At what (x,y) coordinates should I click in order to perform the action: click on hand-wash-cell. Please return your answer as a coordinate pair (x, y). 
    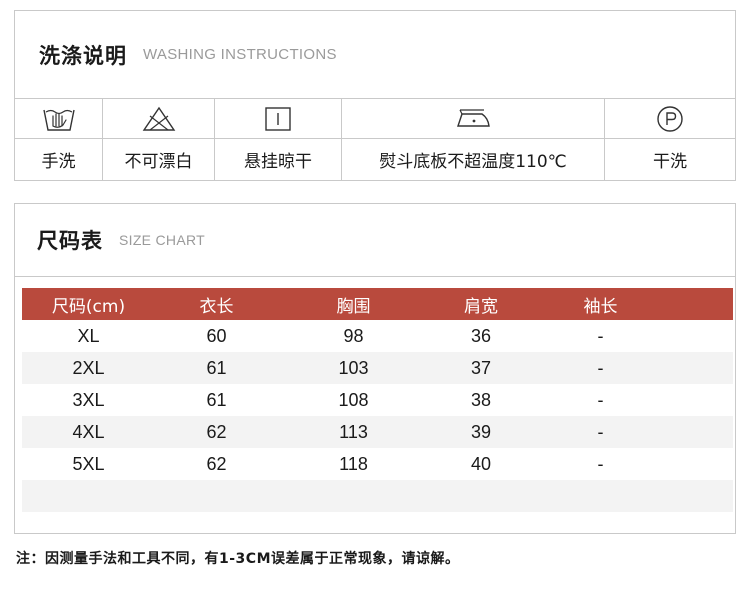
    Looking at the image, I should click on (59, 118).